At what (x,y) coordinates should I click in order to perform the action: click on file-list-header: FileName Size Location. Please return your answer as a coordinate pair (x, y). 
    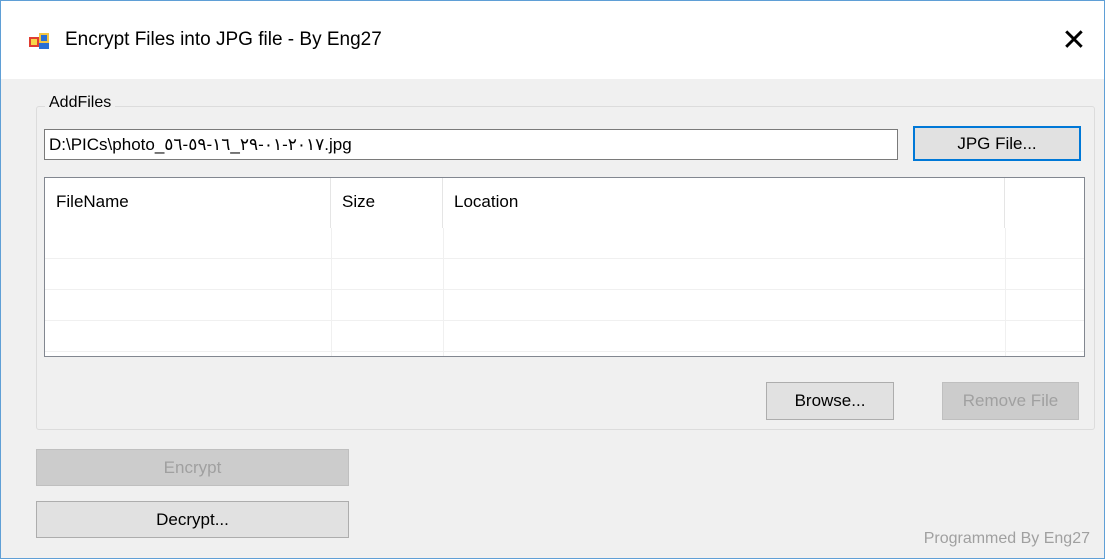
    Looking at the image, I should click on (564, 203).